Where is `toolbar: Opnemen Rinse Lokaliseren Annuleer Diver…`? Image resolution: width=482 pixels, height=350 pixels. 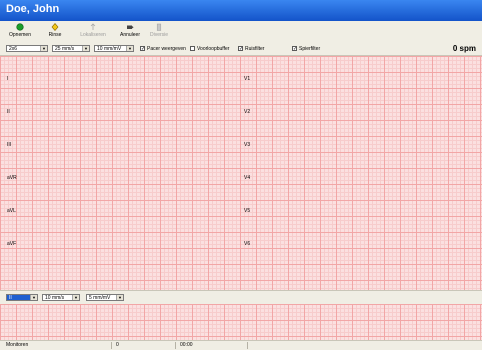 toolbar: Opnemen Rinse Lokaliseren Annuleer Diver… is located at coordinates (241, 32).